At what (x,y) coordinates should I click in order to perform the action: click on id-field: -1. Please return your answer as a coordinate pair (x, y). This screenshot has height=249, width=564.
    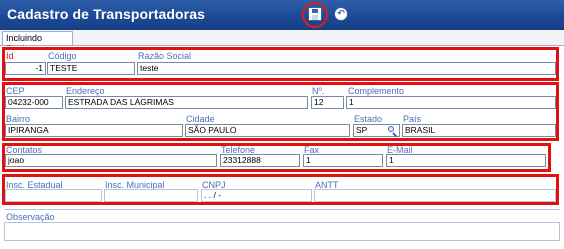
    Looking at the image, I should click on (25, 68).